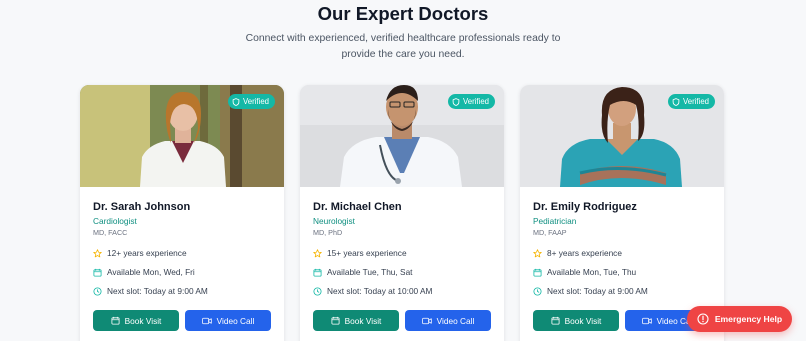 This screenshot has height=341, width=806. I want to click on experience-row: 12+ years experience, so click(140, 253).